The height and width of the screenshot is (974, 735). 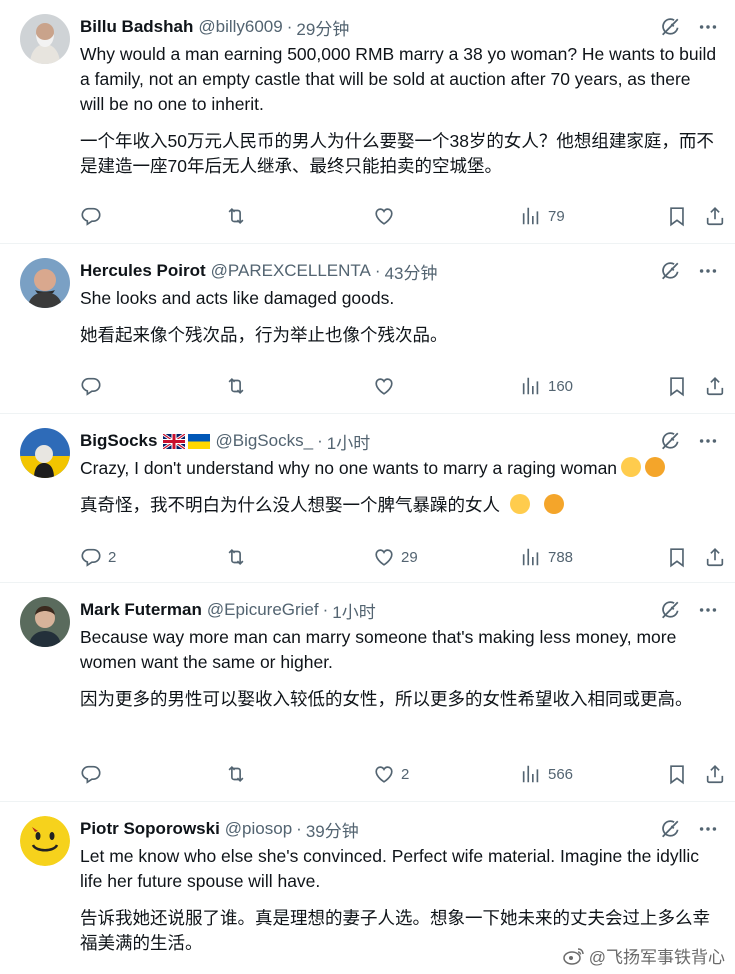 I want to click on author-name: Billu Badshah, so click(x=136, y=27).